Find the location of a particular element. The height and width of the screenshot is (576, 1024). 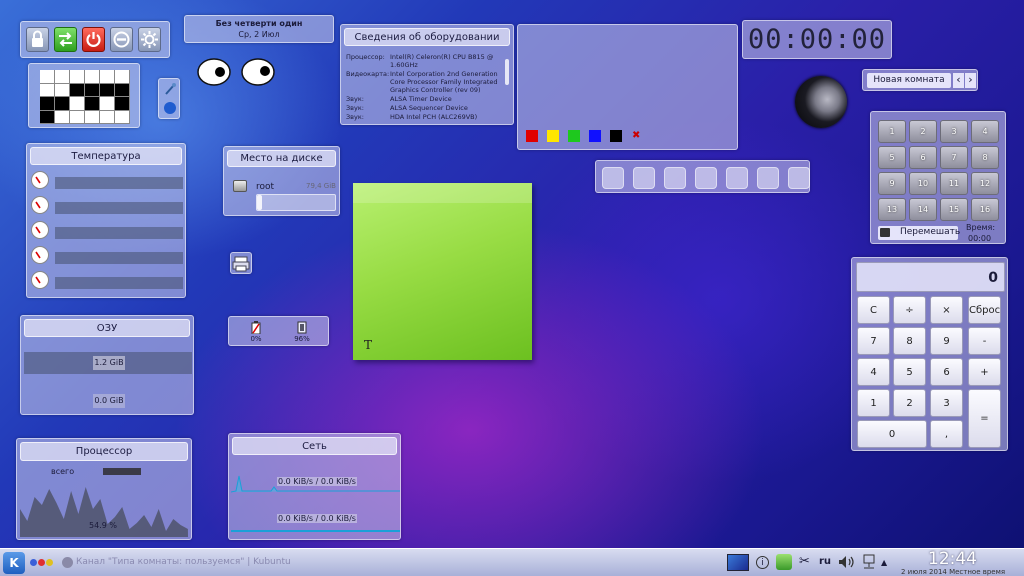

logout-icon is located at coordinates (121, 39).